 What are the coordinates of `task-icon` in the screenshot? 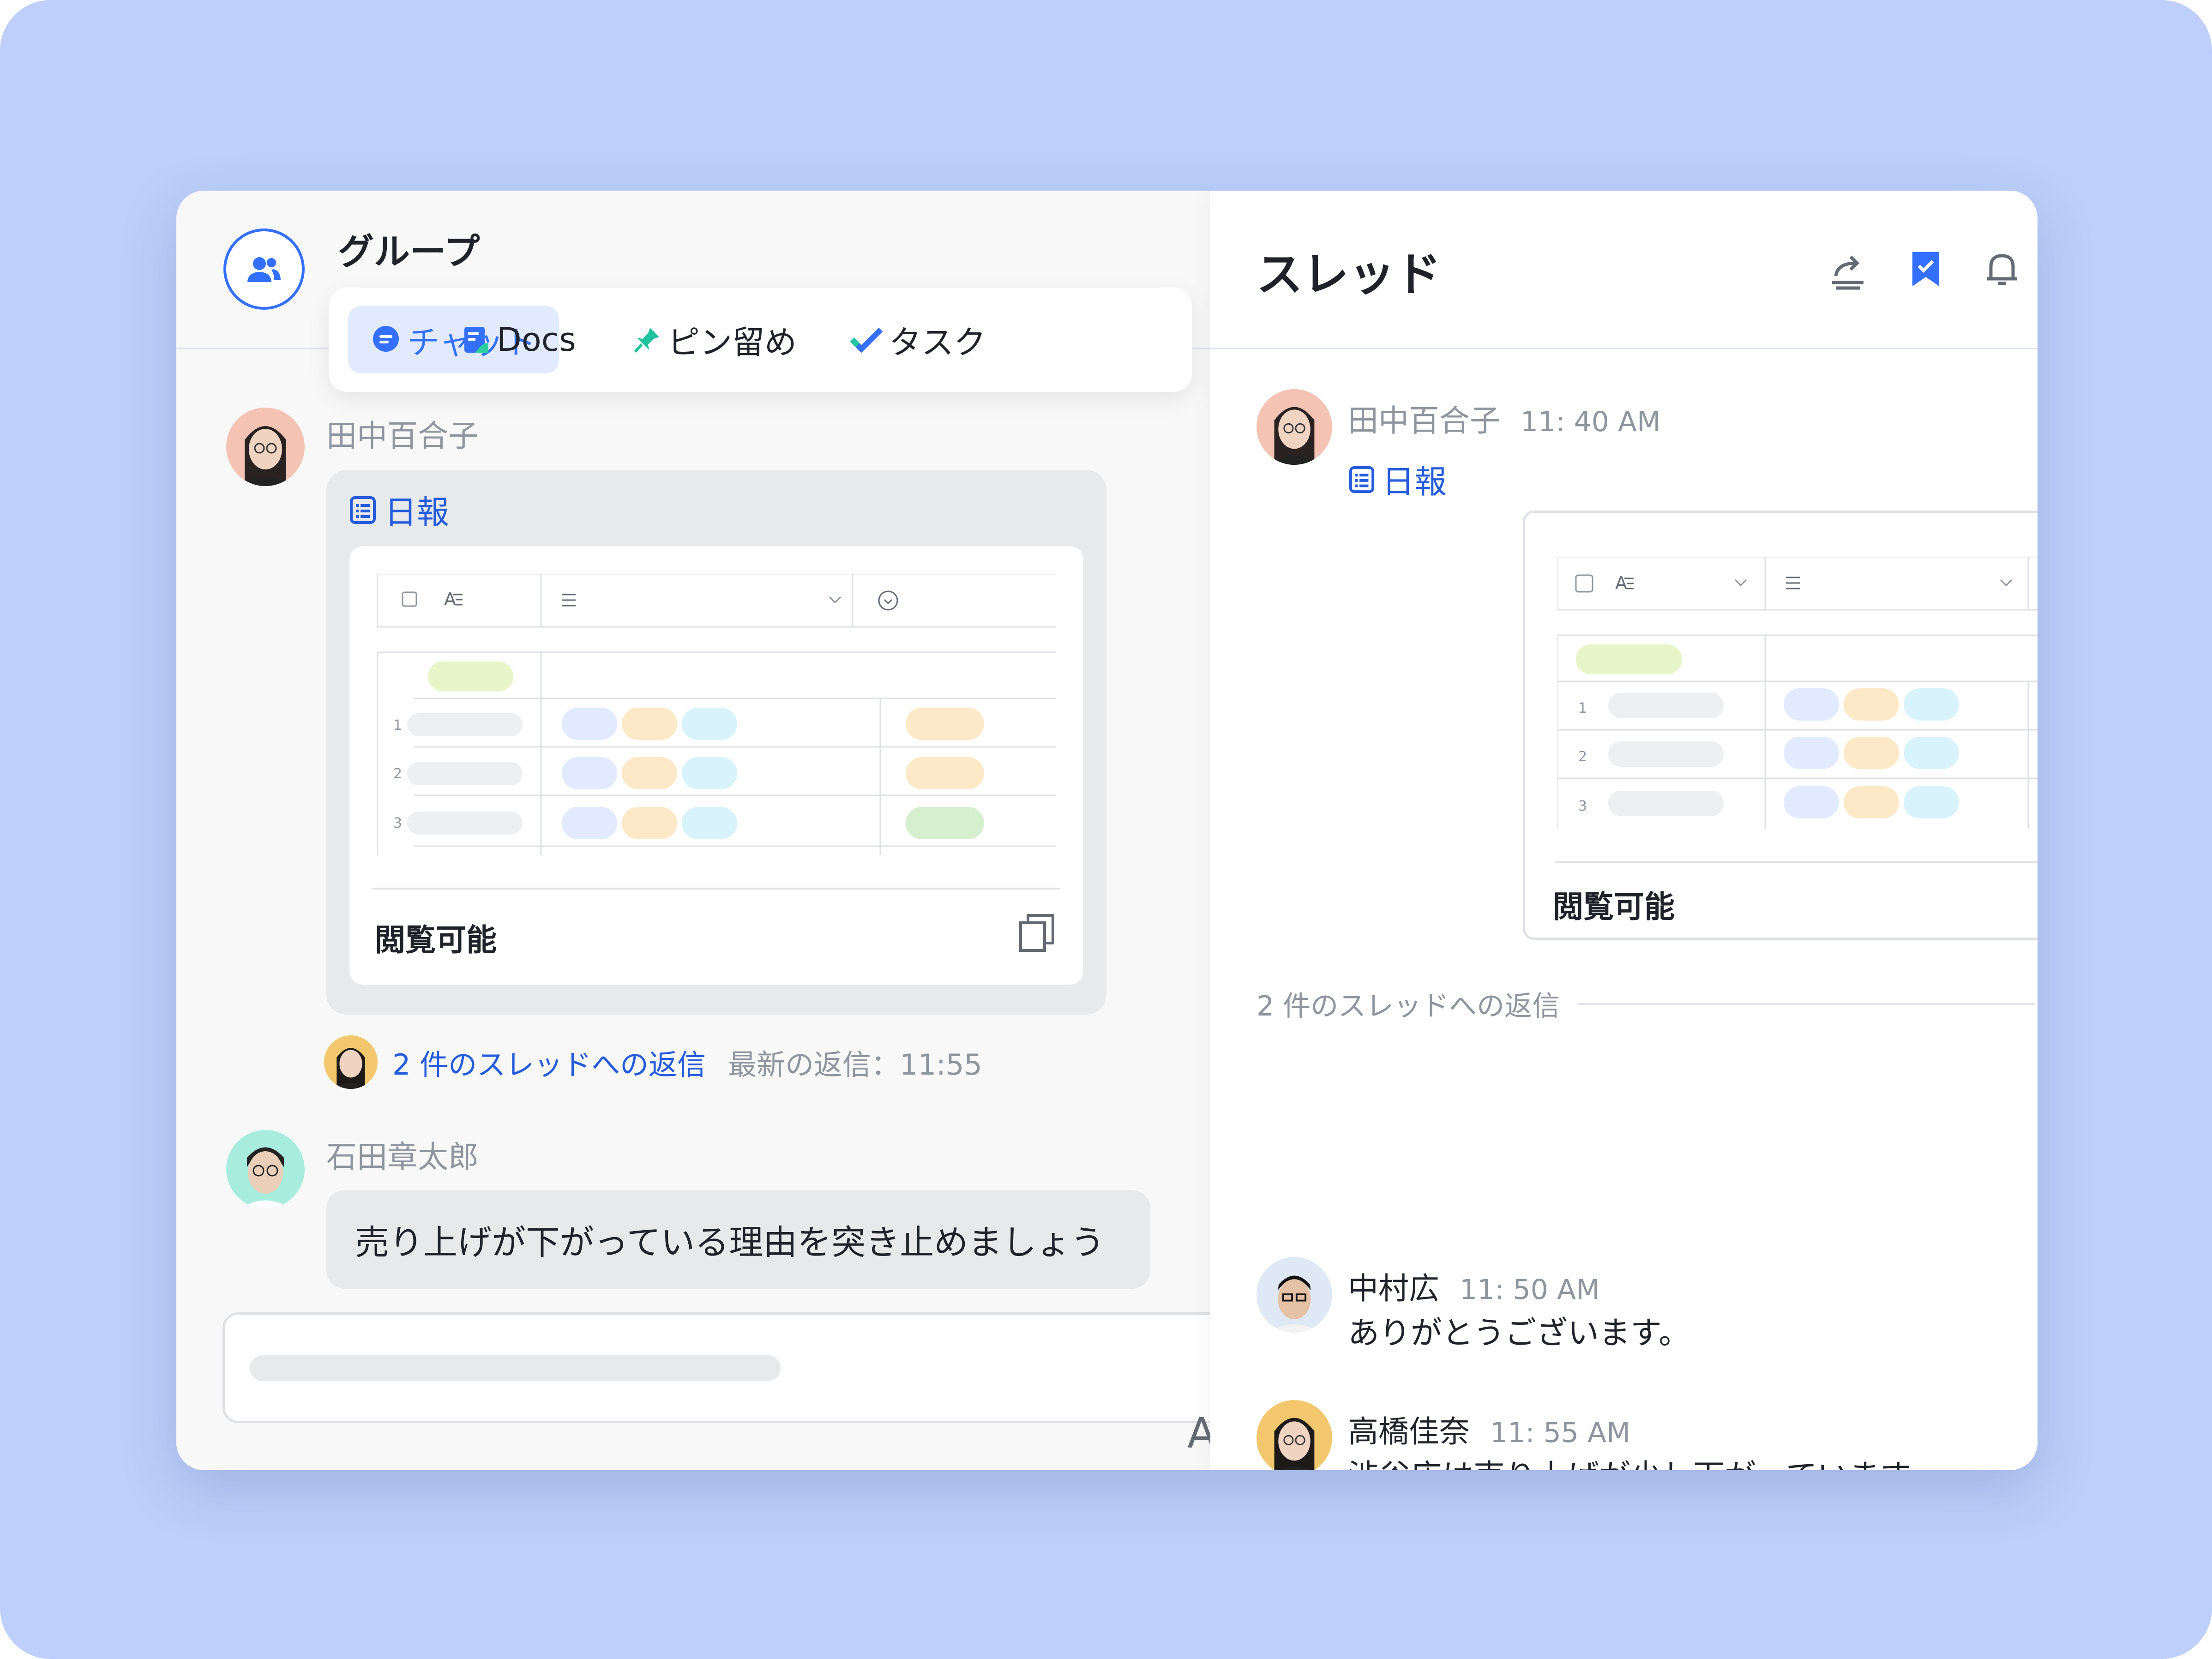 It's located at (866, 340).